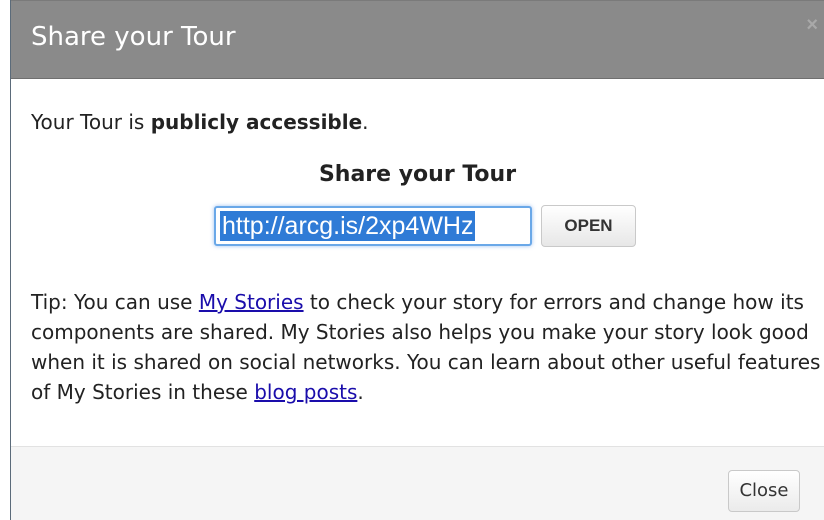  I want to click on access-prefix: Your Tour is, so click(91, 122).